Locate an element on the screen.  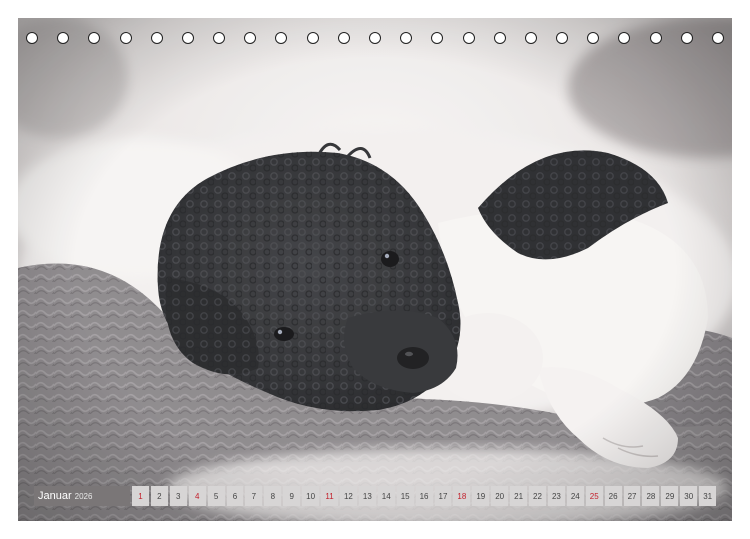
year-label: 2026 is located at coordinates (83, 496).